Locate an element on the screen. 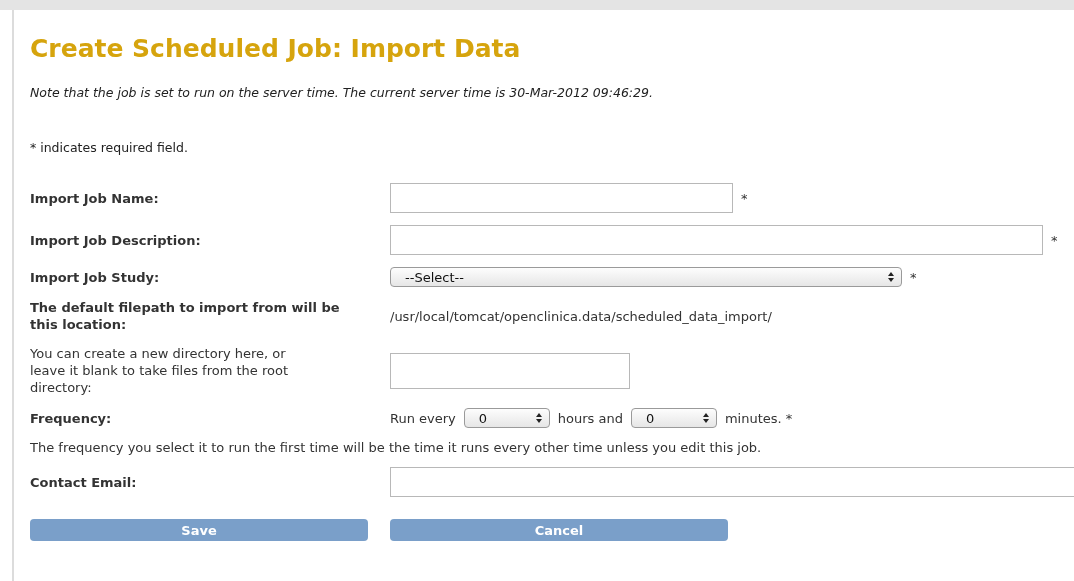  field-label: Import Job Description: is located at coordinates (116, 240).